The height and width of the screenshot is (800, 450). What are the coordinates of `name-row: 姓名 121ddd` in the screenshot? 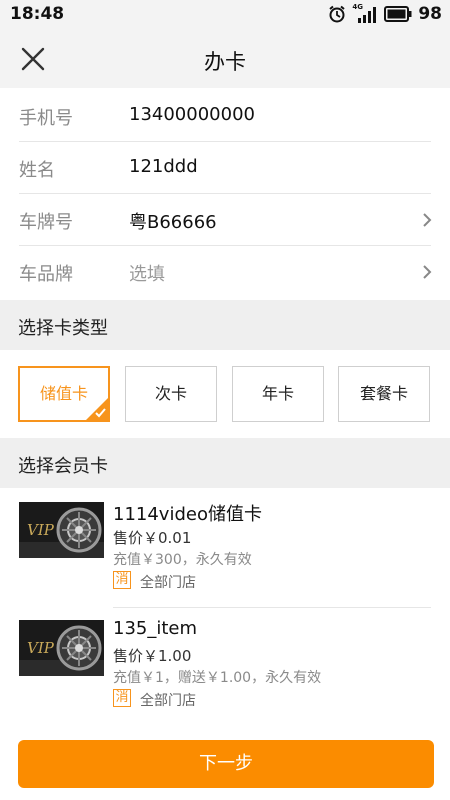 It's located at (225, 168).